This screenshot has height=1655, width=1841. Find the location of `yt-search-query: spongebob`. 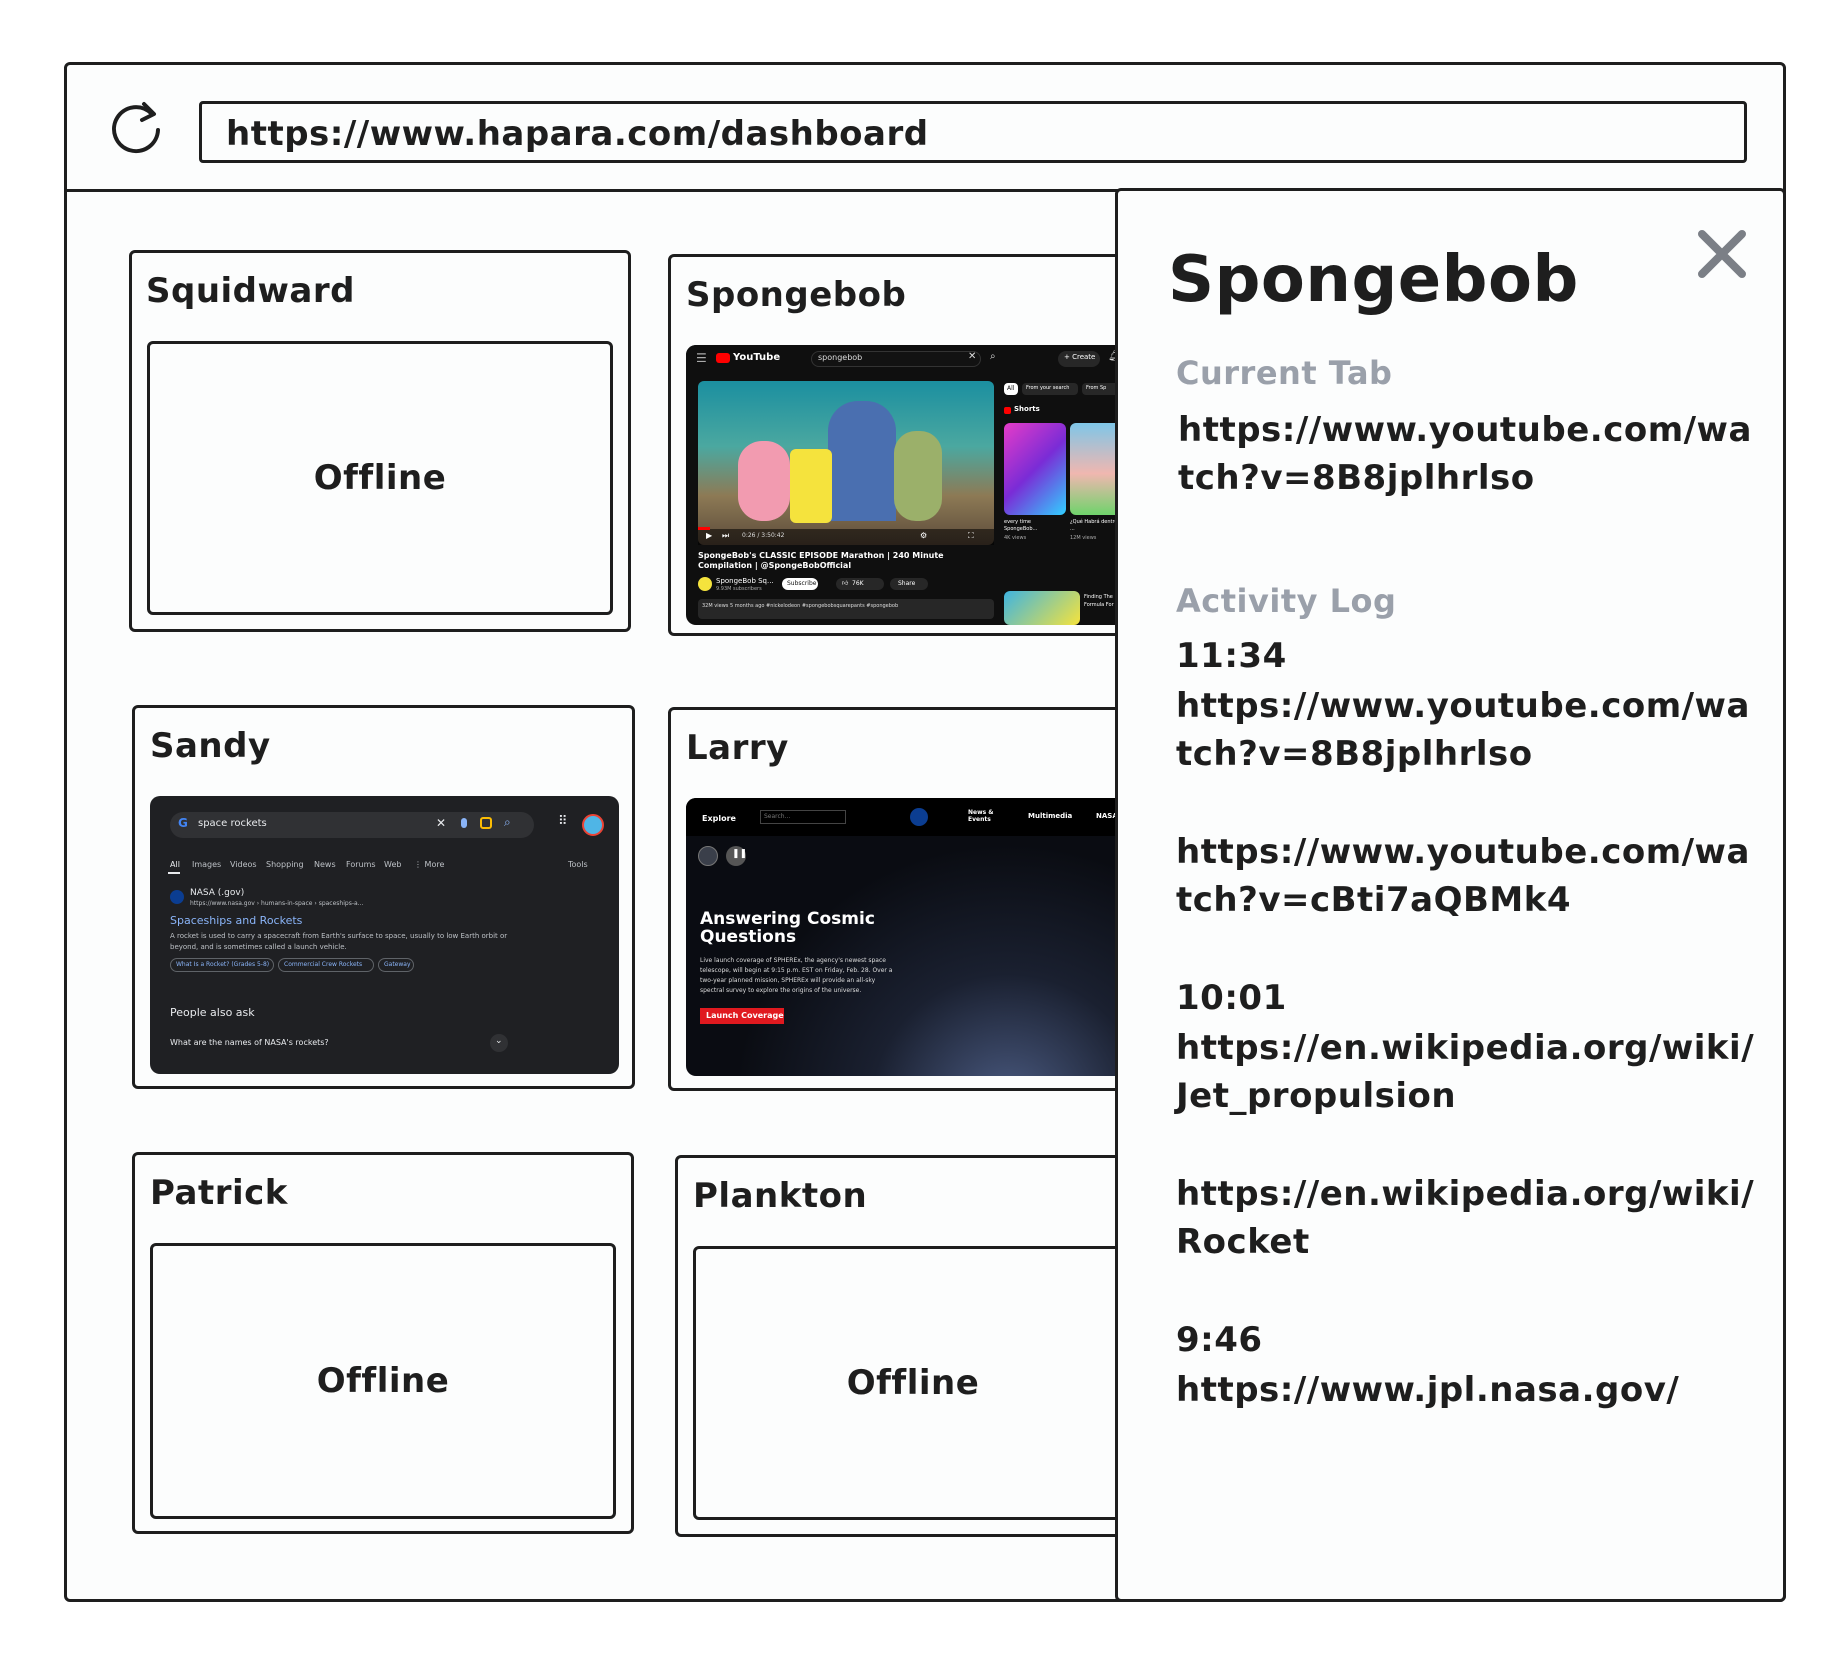

yt-search-query: spongebob is located at coordinates (840, 357).